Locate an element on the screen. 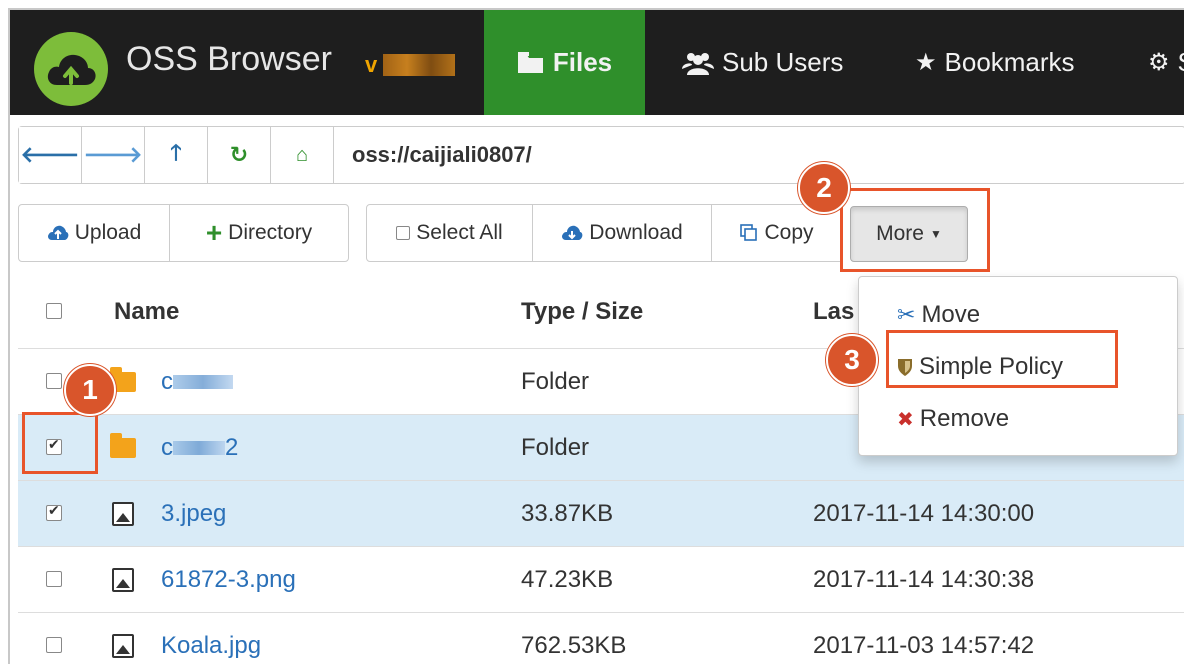 This screenshot has height=664, width=1184. tab-settings: ⚙ S is located at coordinates (1166, 62).